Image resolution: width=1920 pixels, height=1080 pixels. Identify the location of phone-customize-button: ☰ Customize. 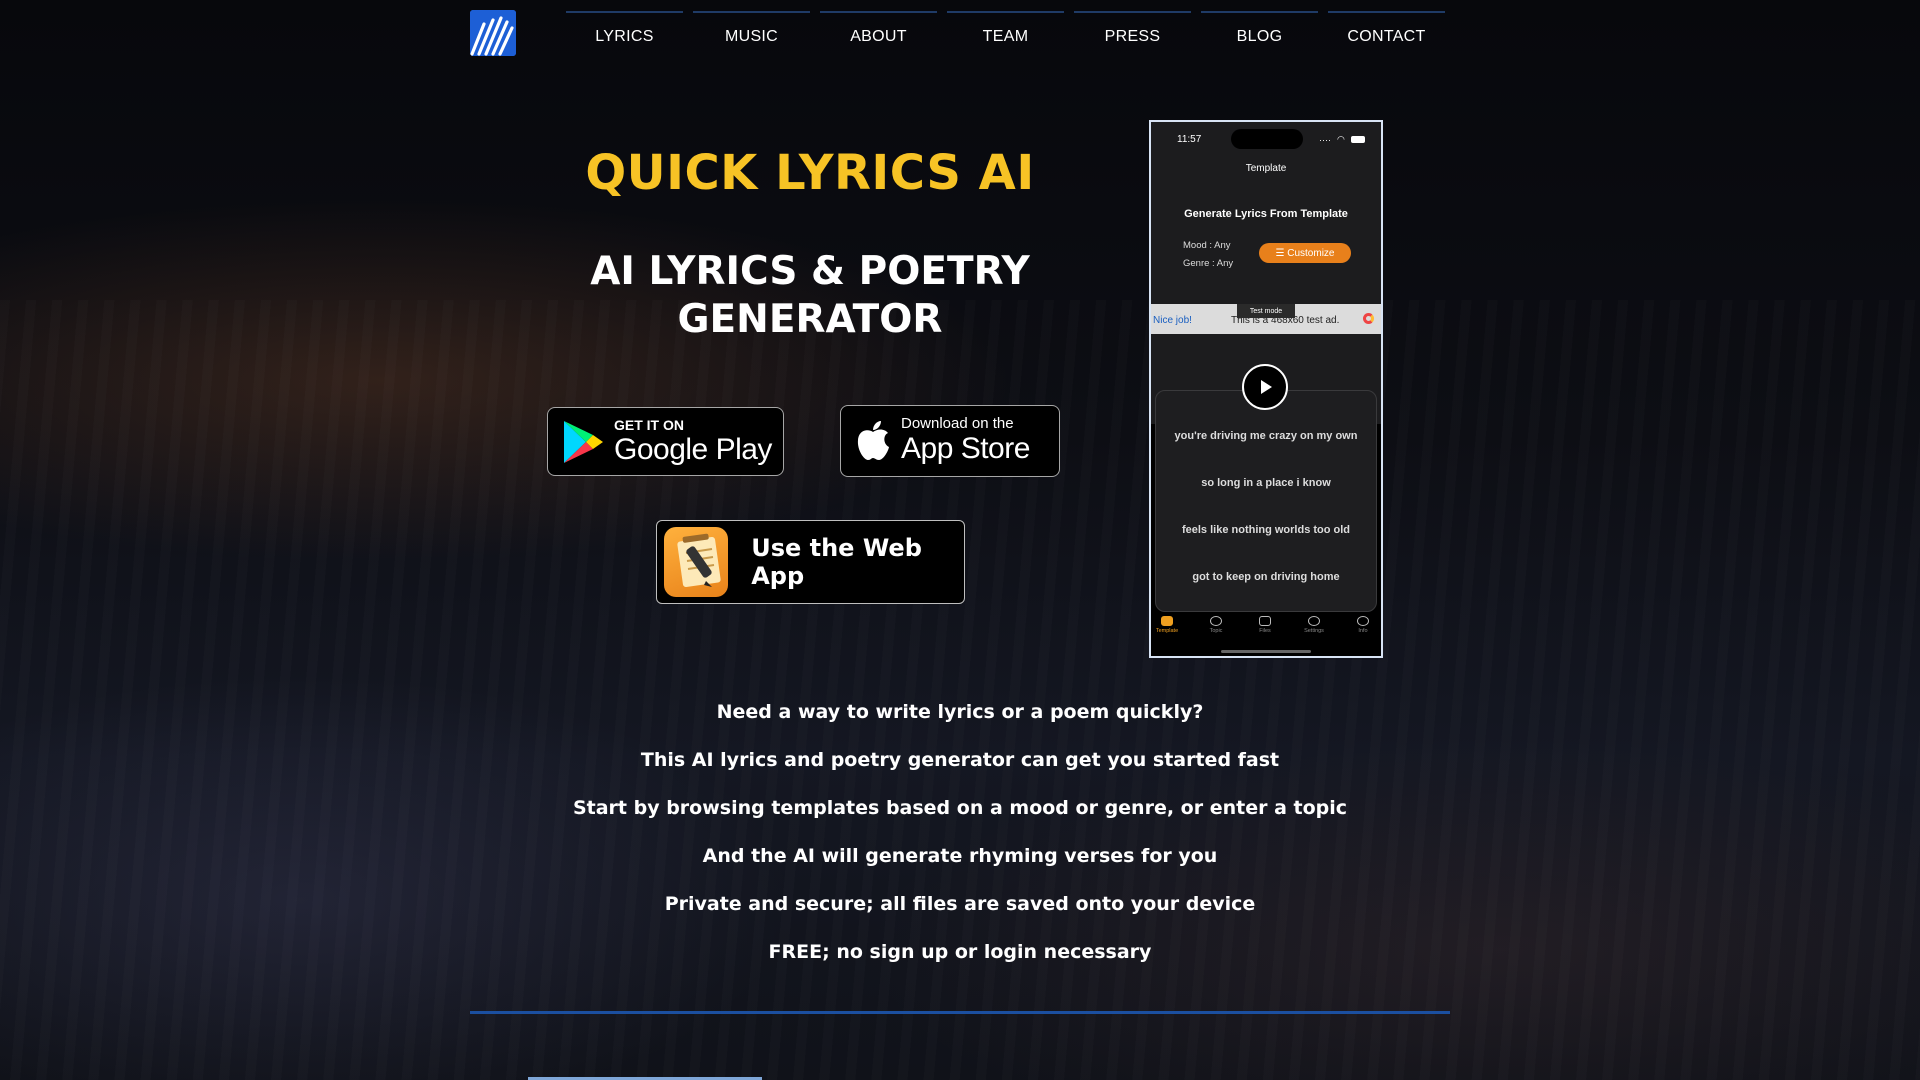
(1305, 253).